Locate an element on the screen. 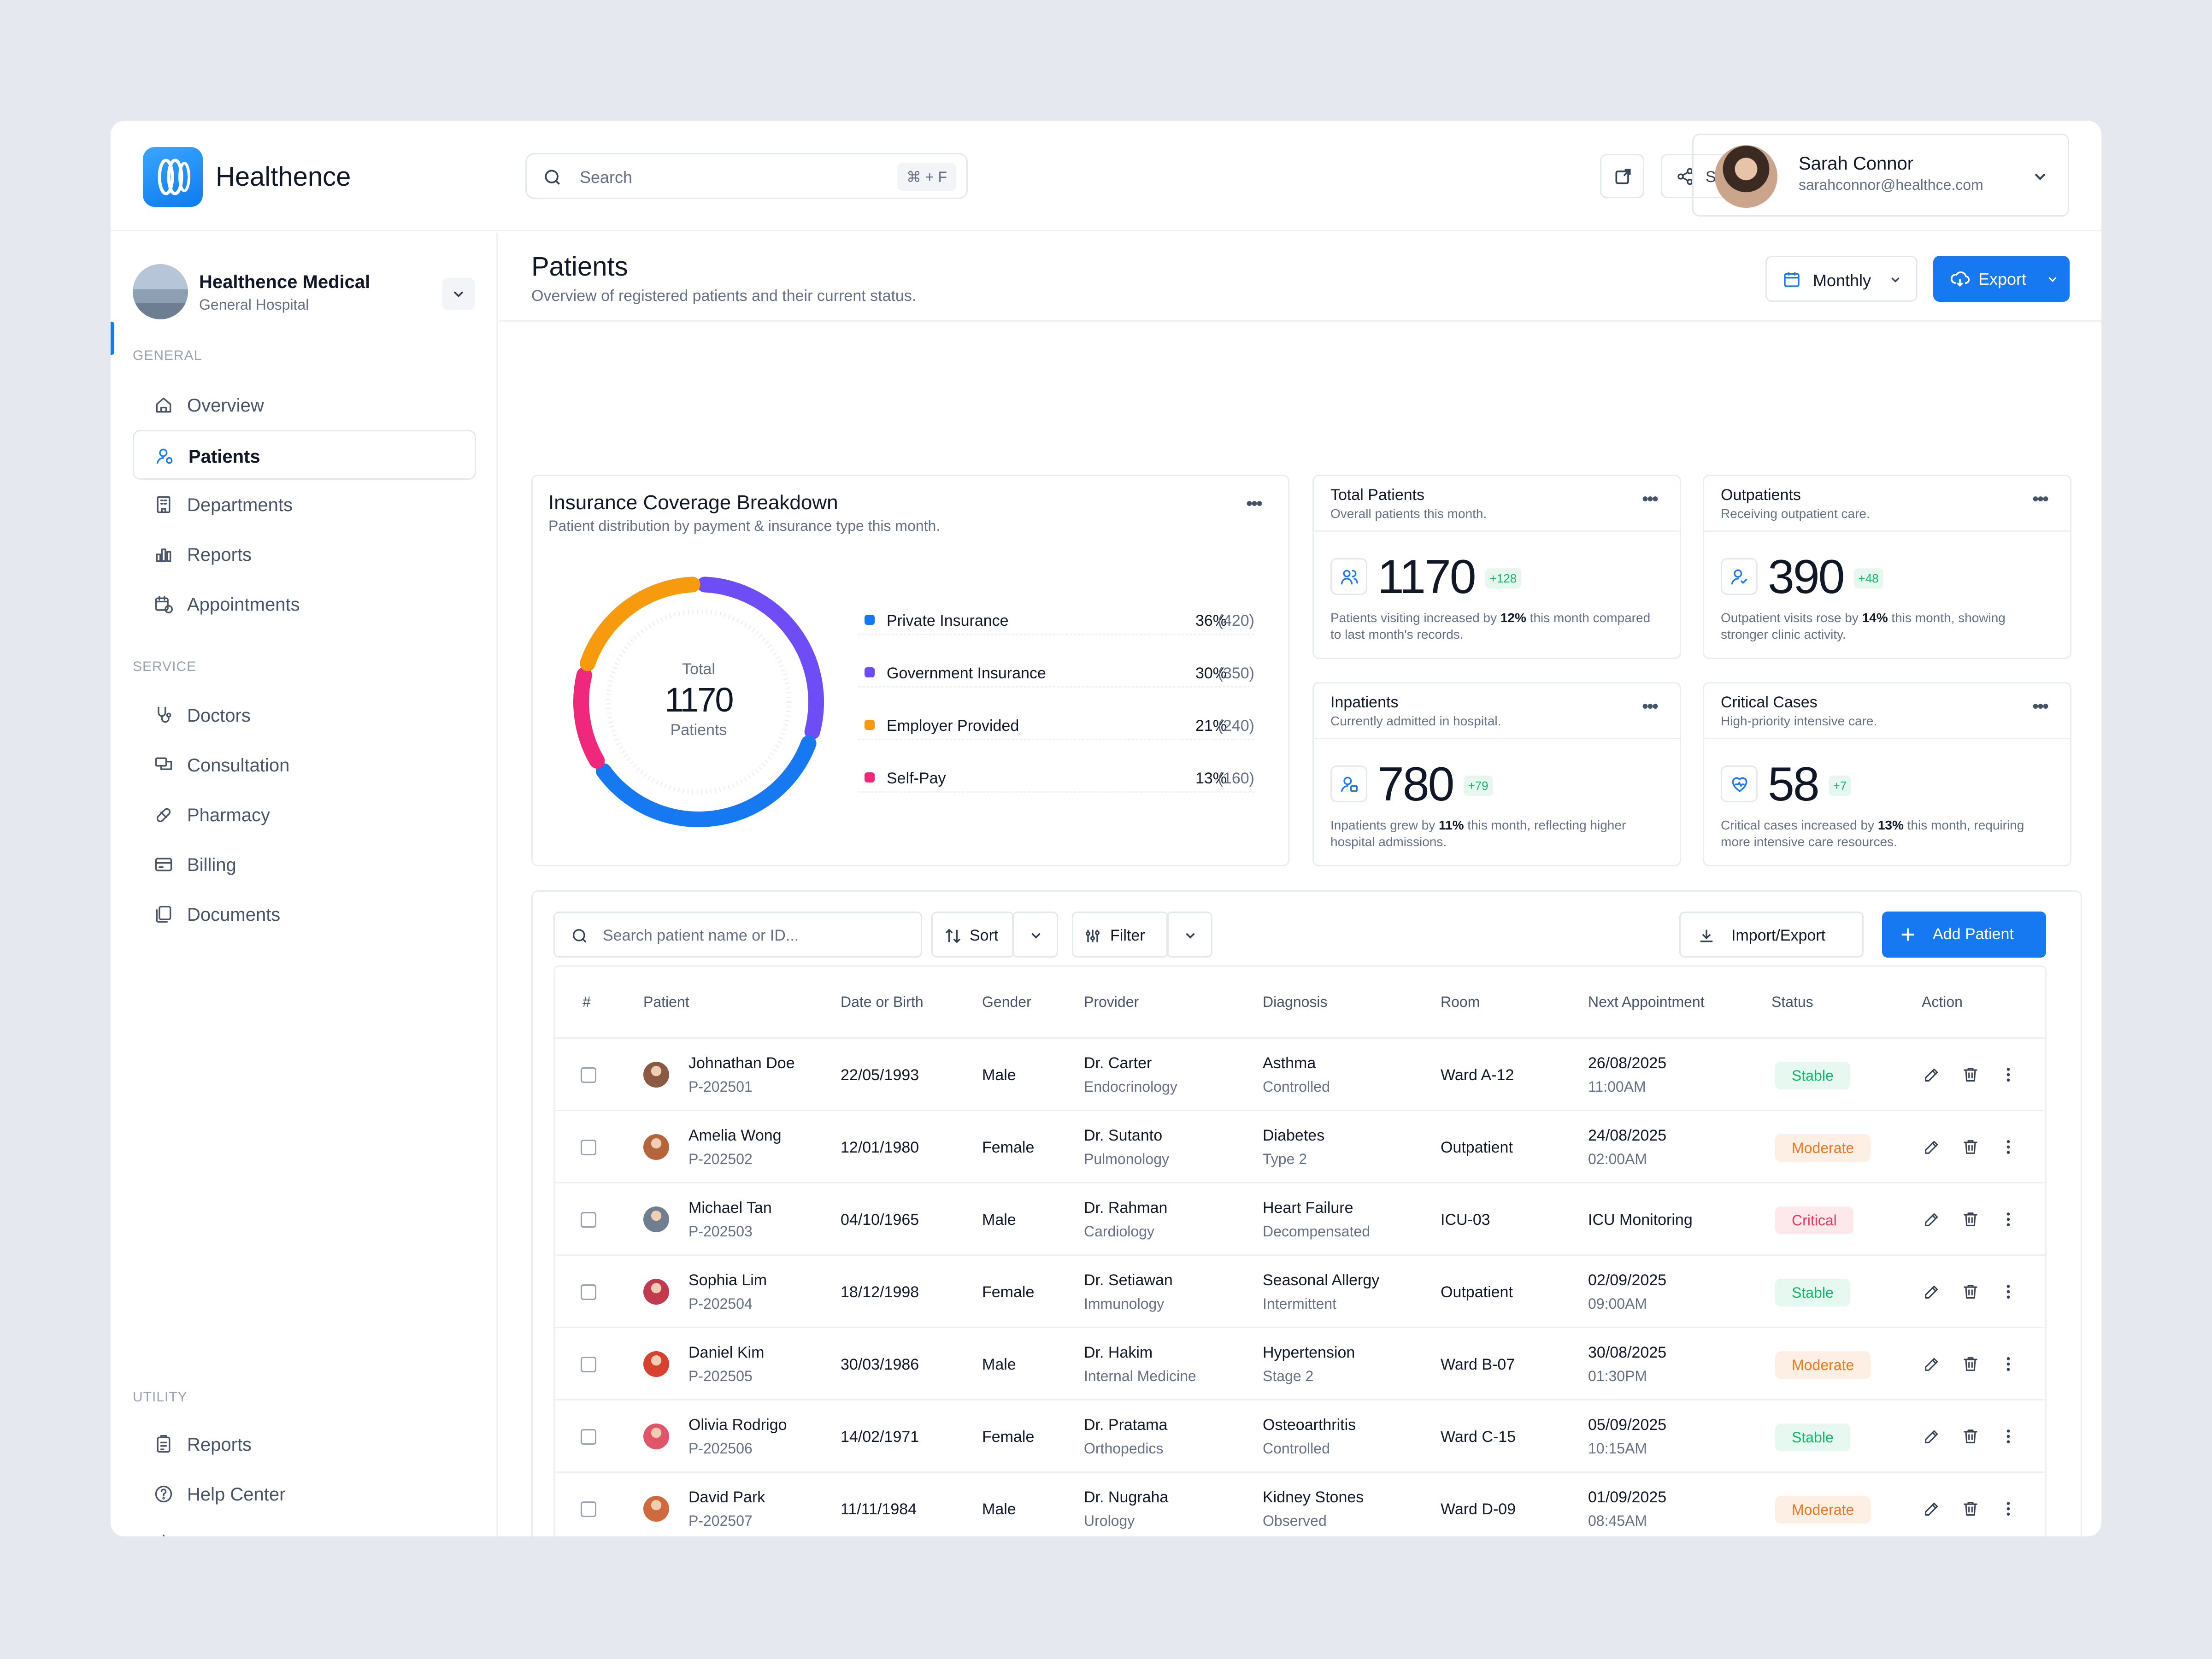 The width and height of the screenshot is (2212, 1659). legend-name: Self-Pay is located at coordinates (916, 778).